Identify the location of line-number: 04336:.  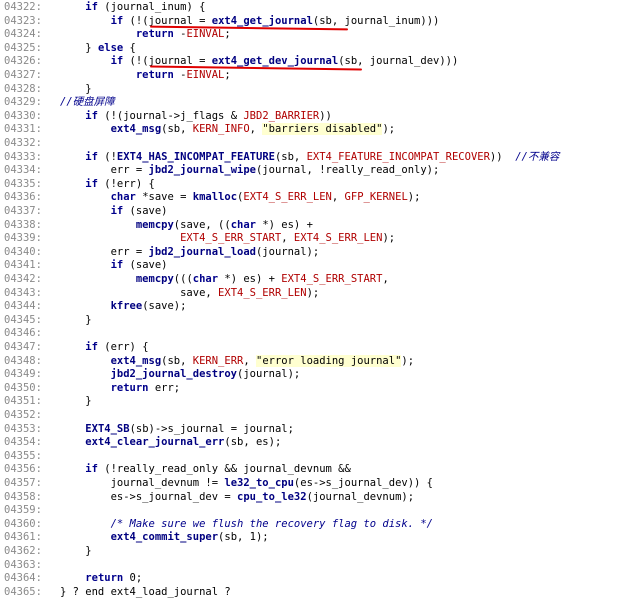
(23, 197).